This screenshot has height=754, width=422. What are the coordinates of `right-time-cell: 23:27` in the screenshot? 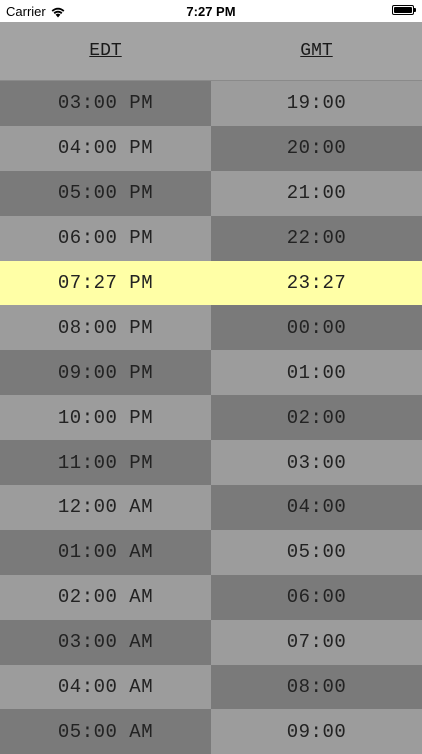 It's located at (316, 283).